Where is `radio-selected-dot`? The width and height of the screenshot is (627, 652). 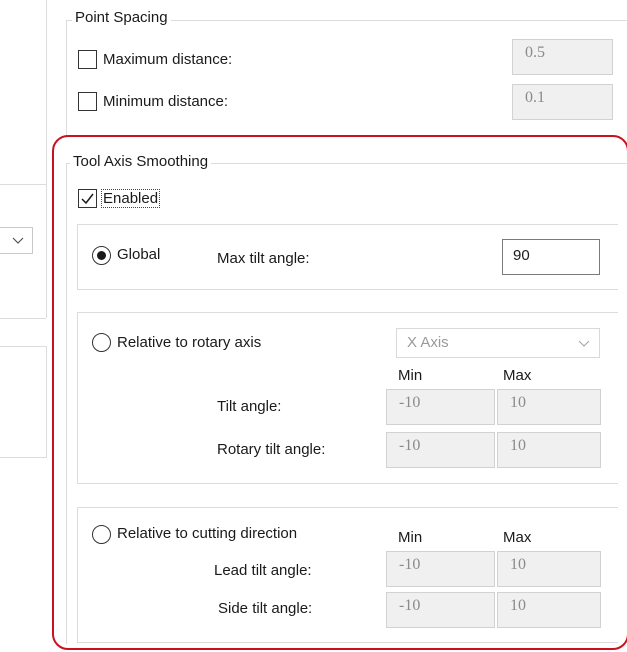
radio-selected-dot is located at coordinates (101, 255).